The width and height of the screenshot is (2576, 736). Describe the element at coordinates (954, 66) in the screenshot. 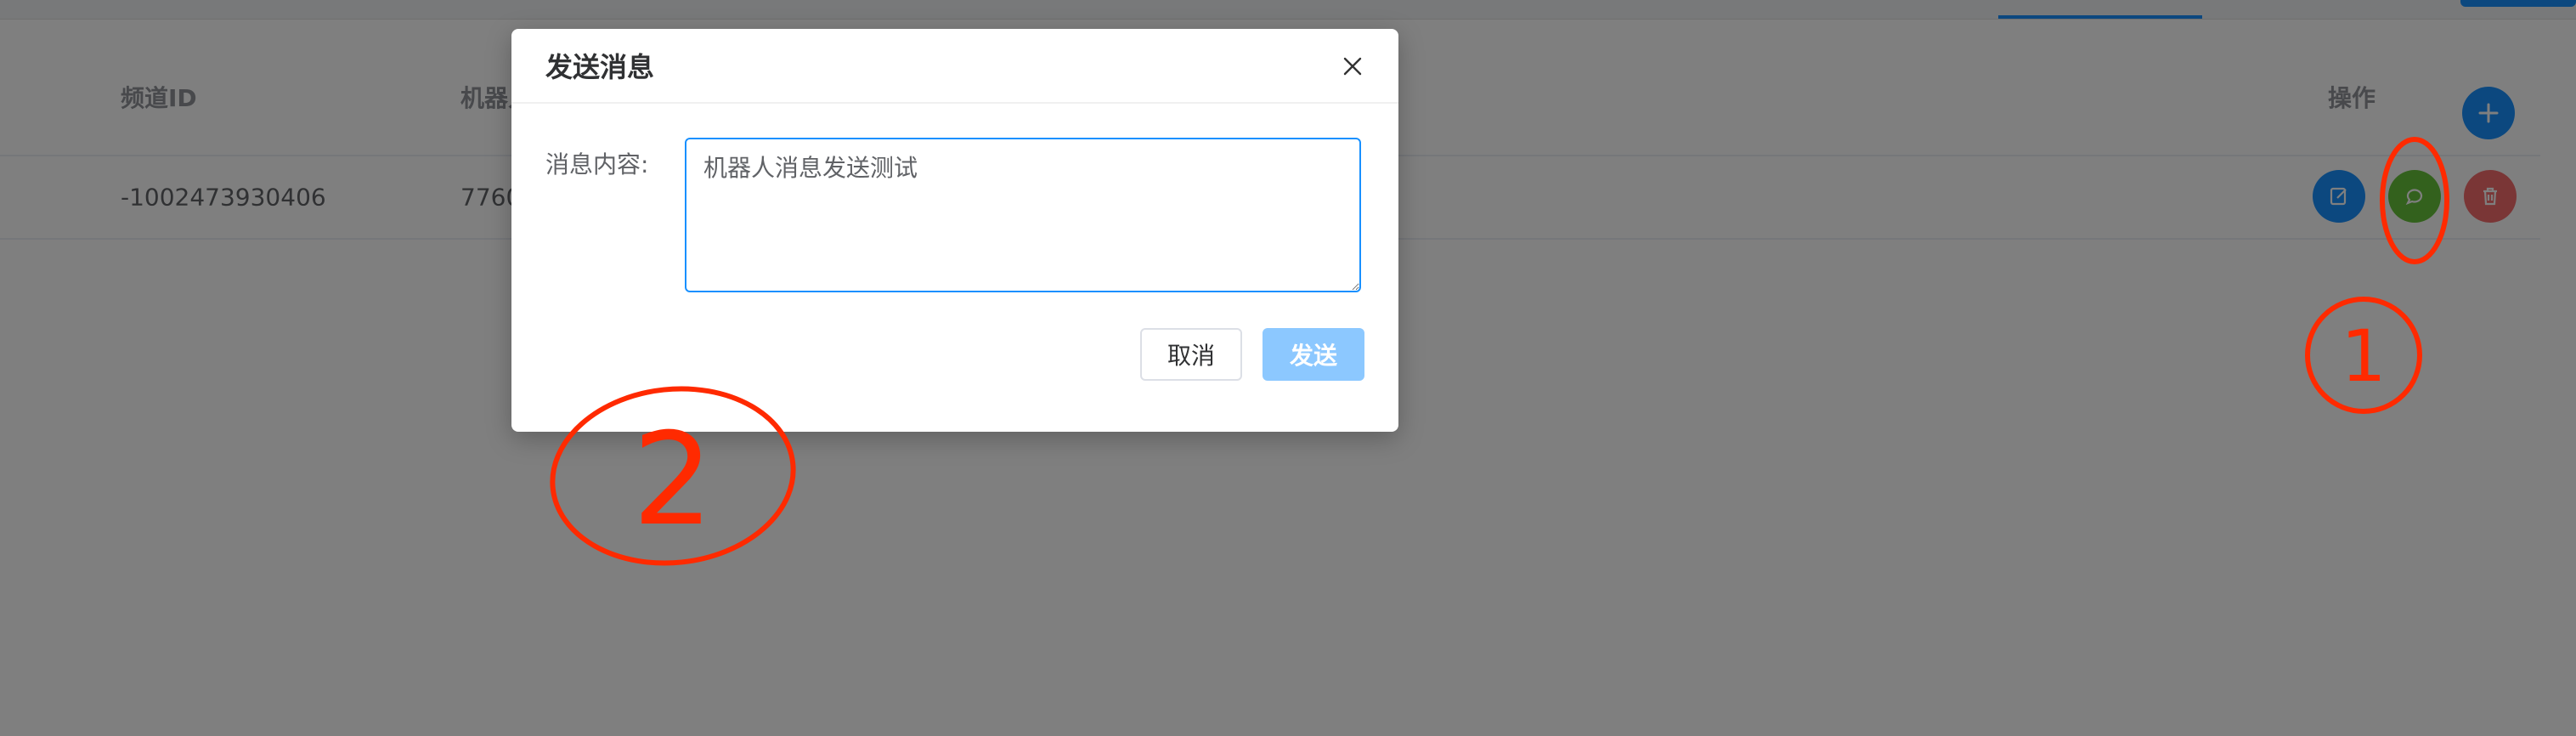

I see `dialog-header: 发送消息` at that location.